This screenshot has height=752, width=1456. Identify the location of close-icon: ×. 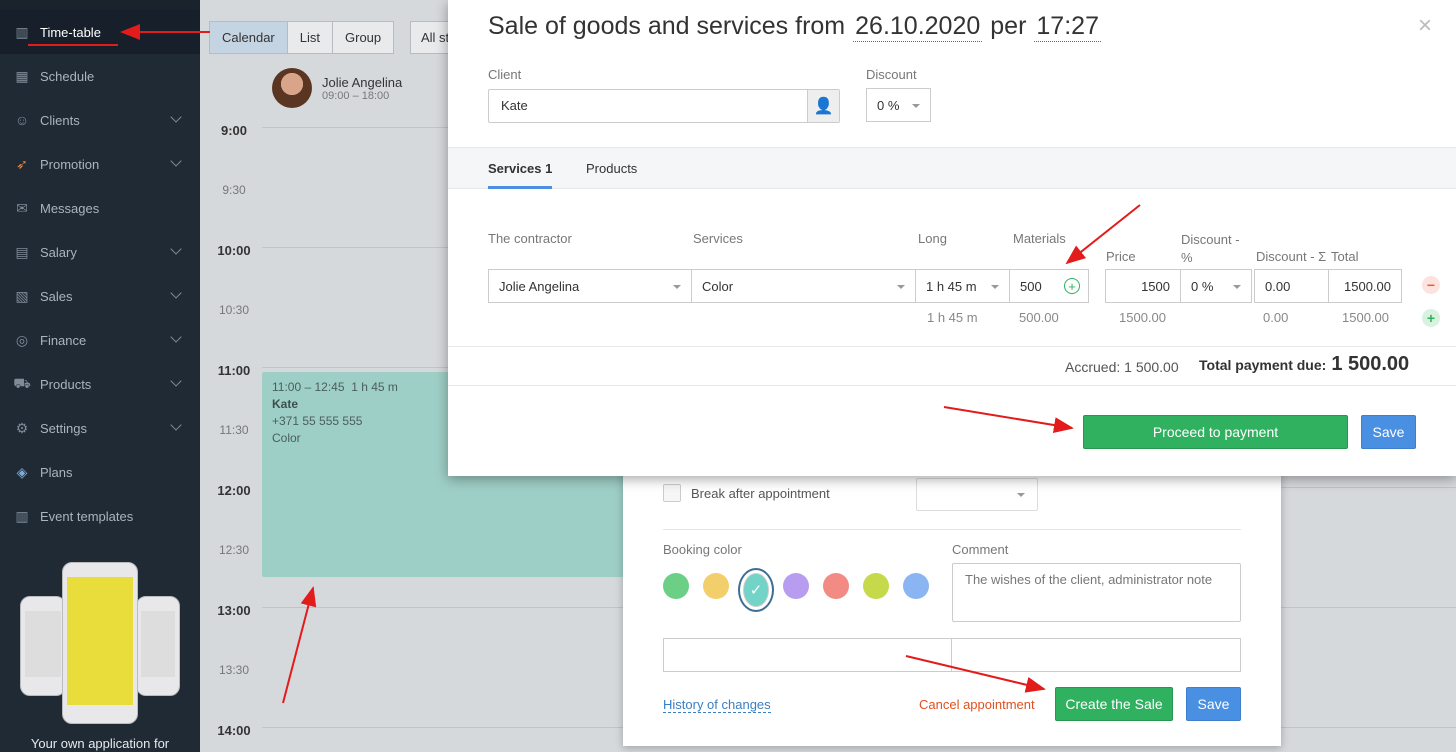
(1425, 26).